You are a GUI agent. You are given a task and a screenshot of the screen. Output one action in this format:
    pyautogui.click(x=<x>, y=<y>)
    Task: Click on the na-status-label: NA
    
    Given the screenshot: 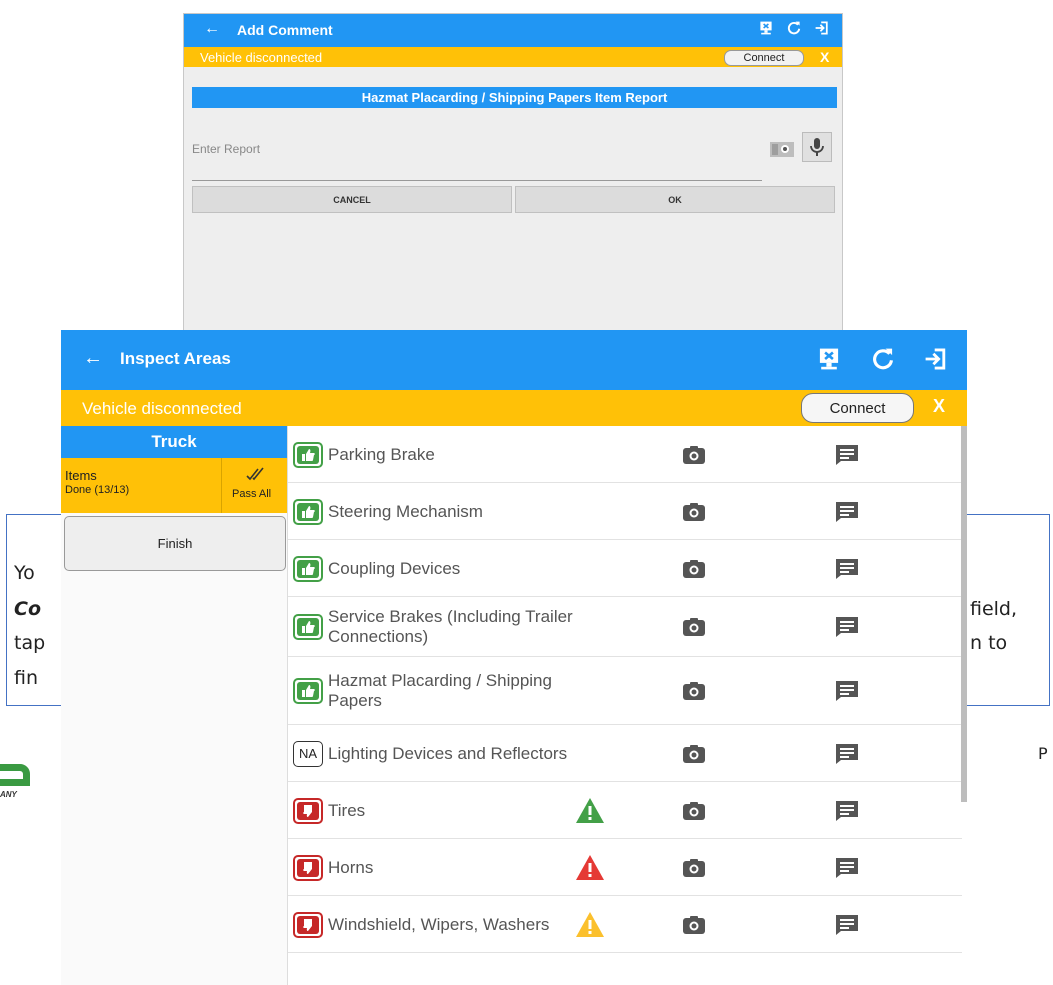 What is the action you would take?
    pyautogui.click(x=308, y=753)
    